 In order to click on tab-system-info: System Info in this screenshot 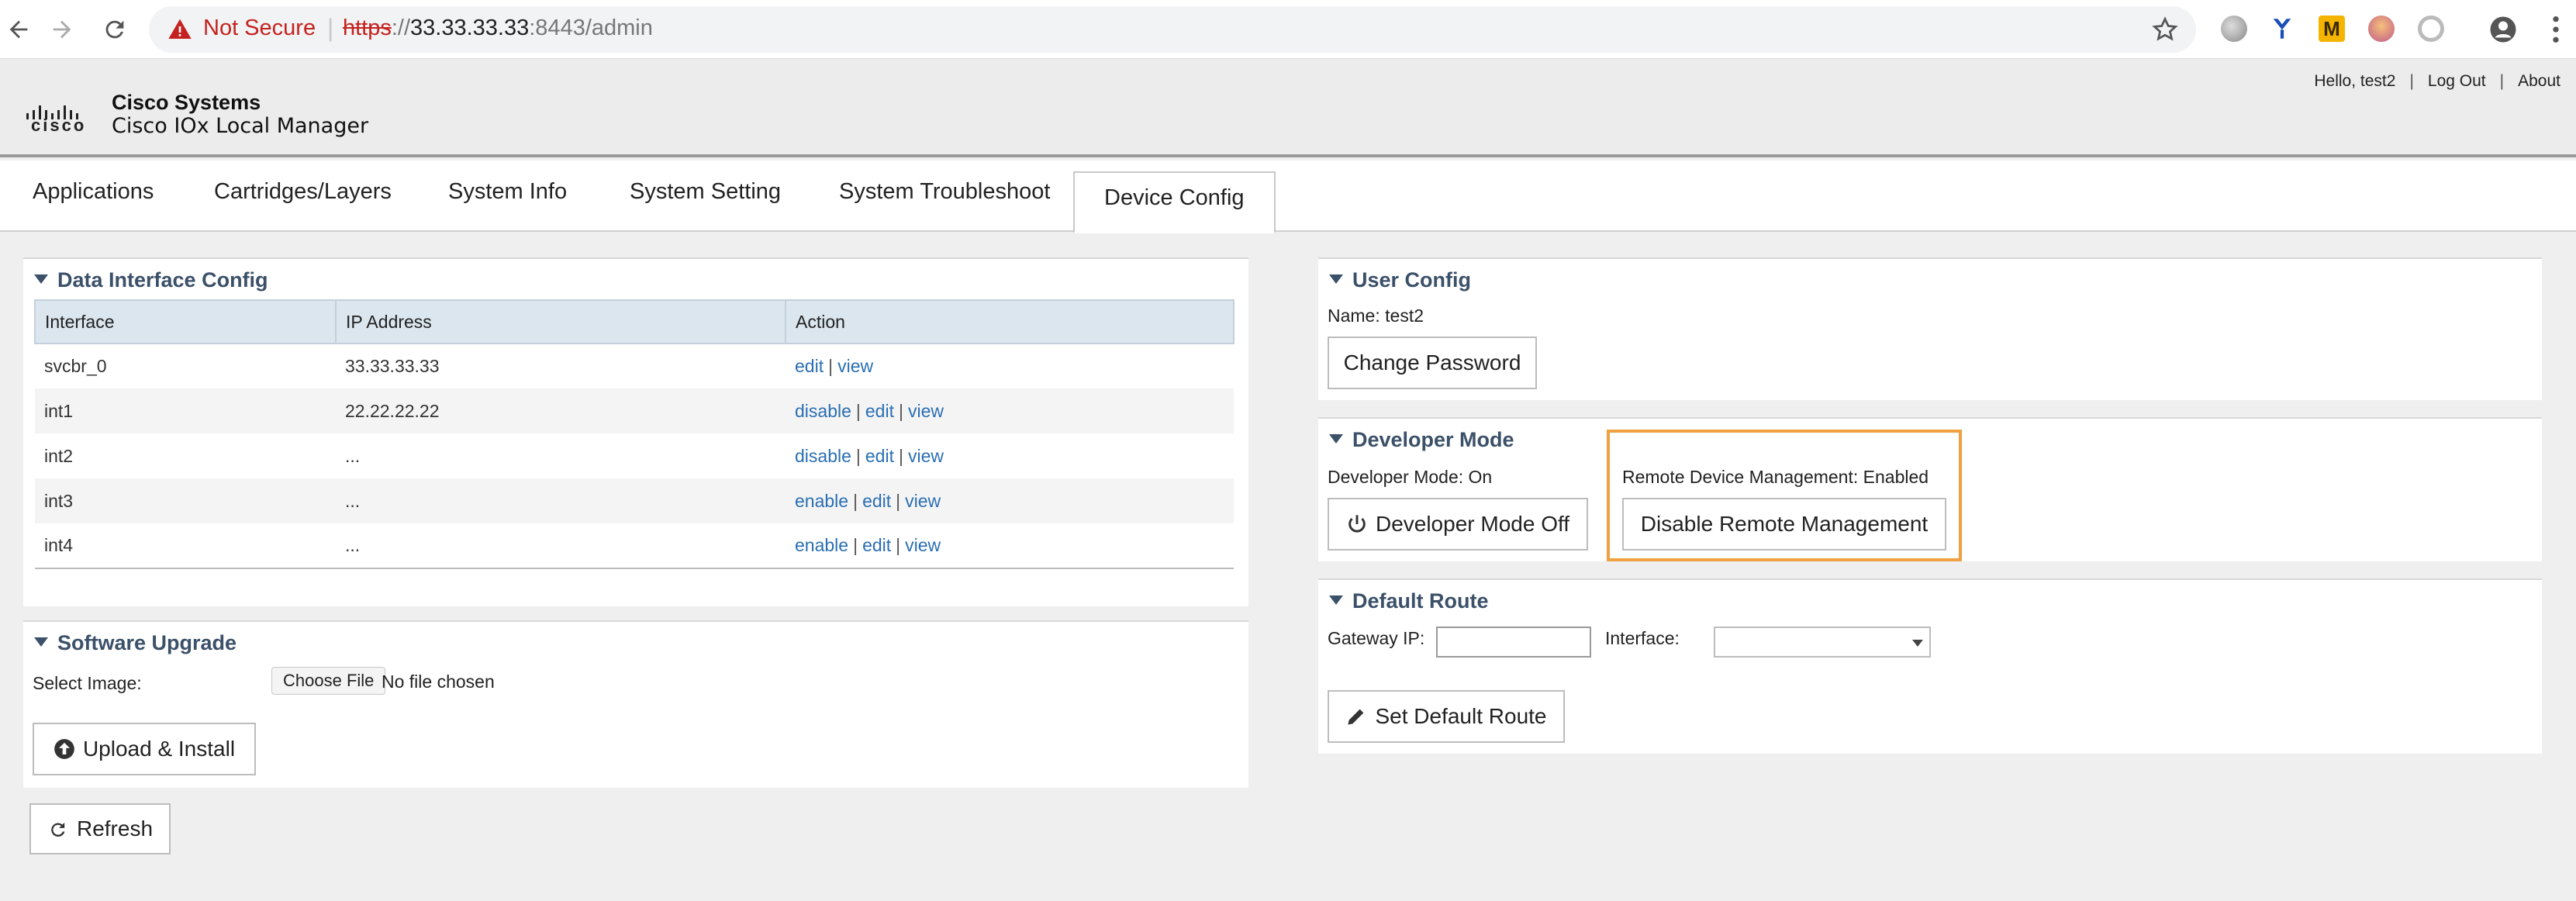, I will do `click(508, 192)`.